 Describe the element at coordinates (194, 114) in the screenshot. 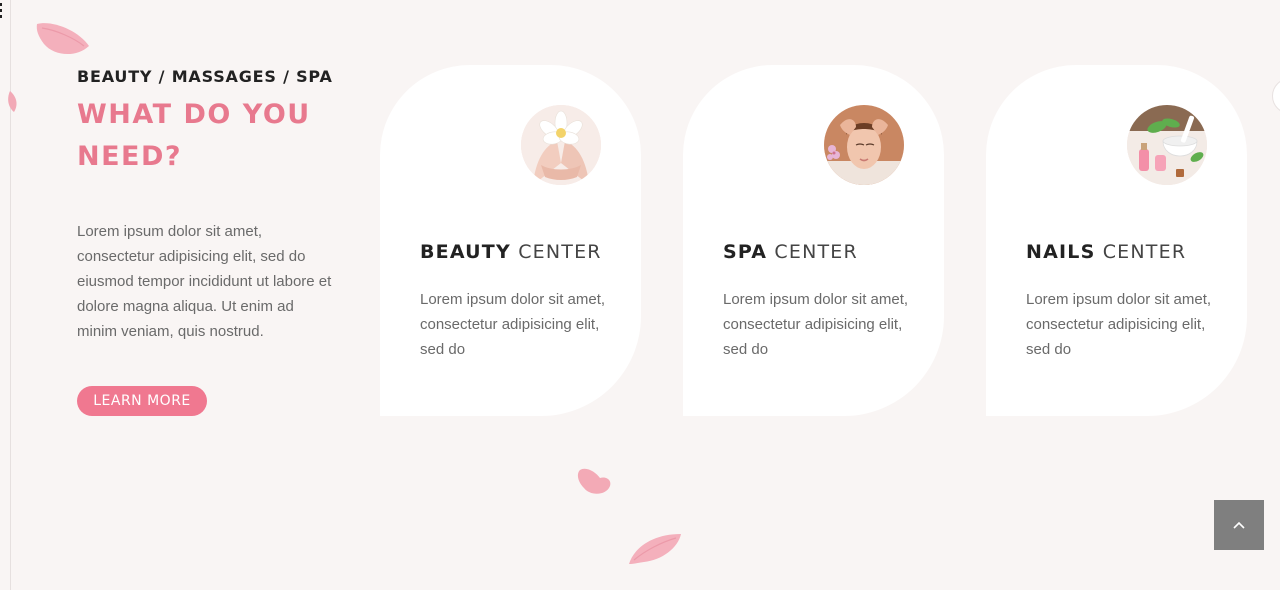

I see `headline-line-1: WHAT DO YOU` at that location.